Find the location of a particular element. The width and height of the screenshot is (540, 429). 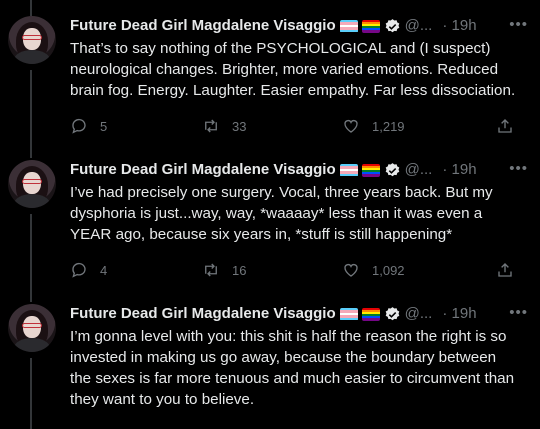

thread-line is located at coordinates (31, 8).